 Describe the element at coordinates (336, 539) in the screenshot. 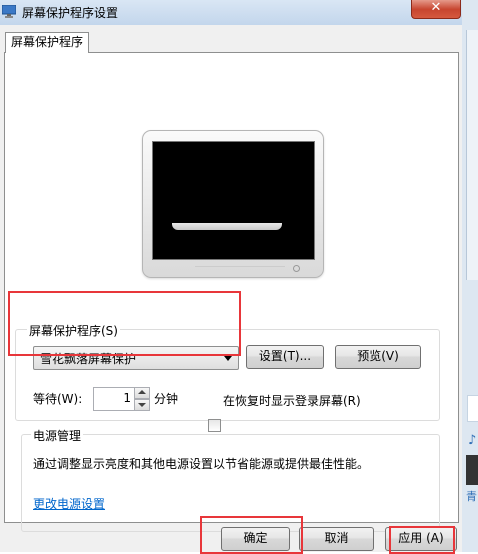

I see `cancel-button: 取消` at that location.